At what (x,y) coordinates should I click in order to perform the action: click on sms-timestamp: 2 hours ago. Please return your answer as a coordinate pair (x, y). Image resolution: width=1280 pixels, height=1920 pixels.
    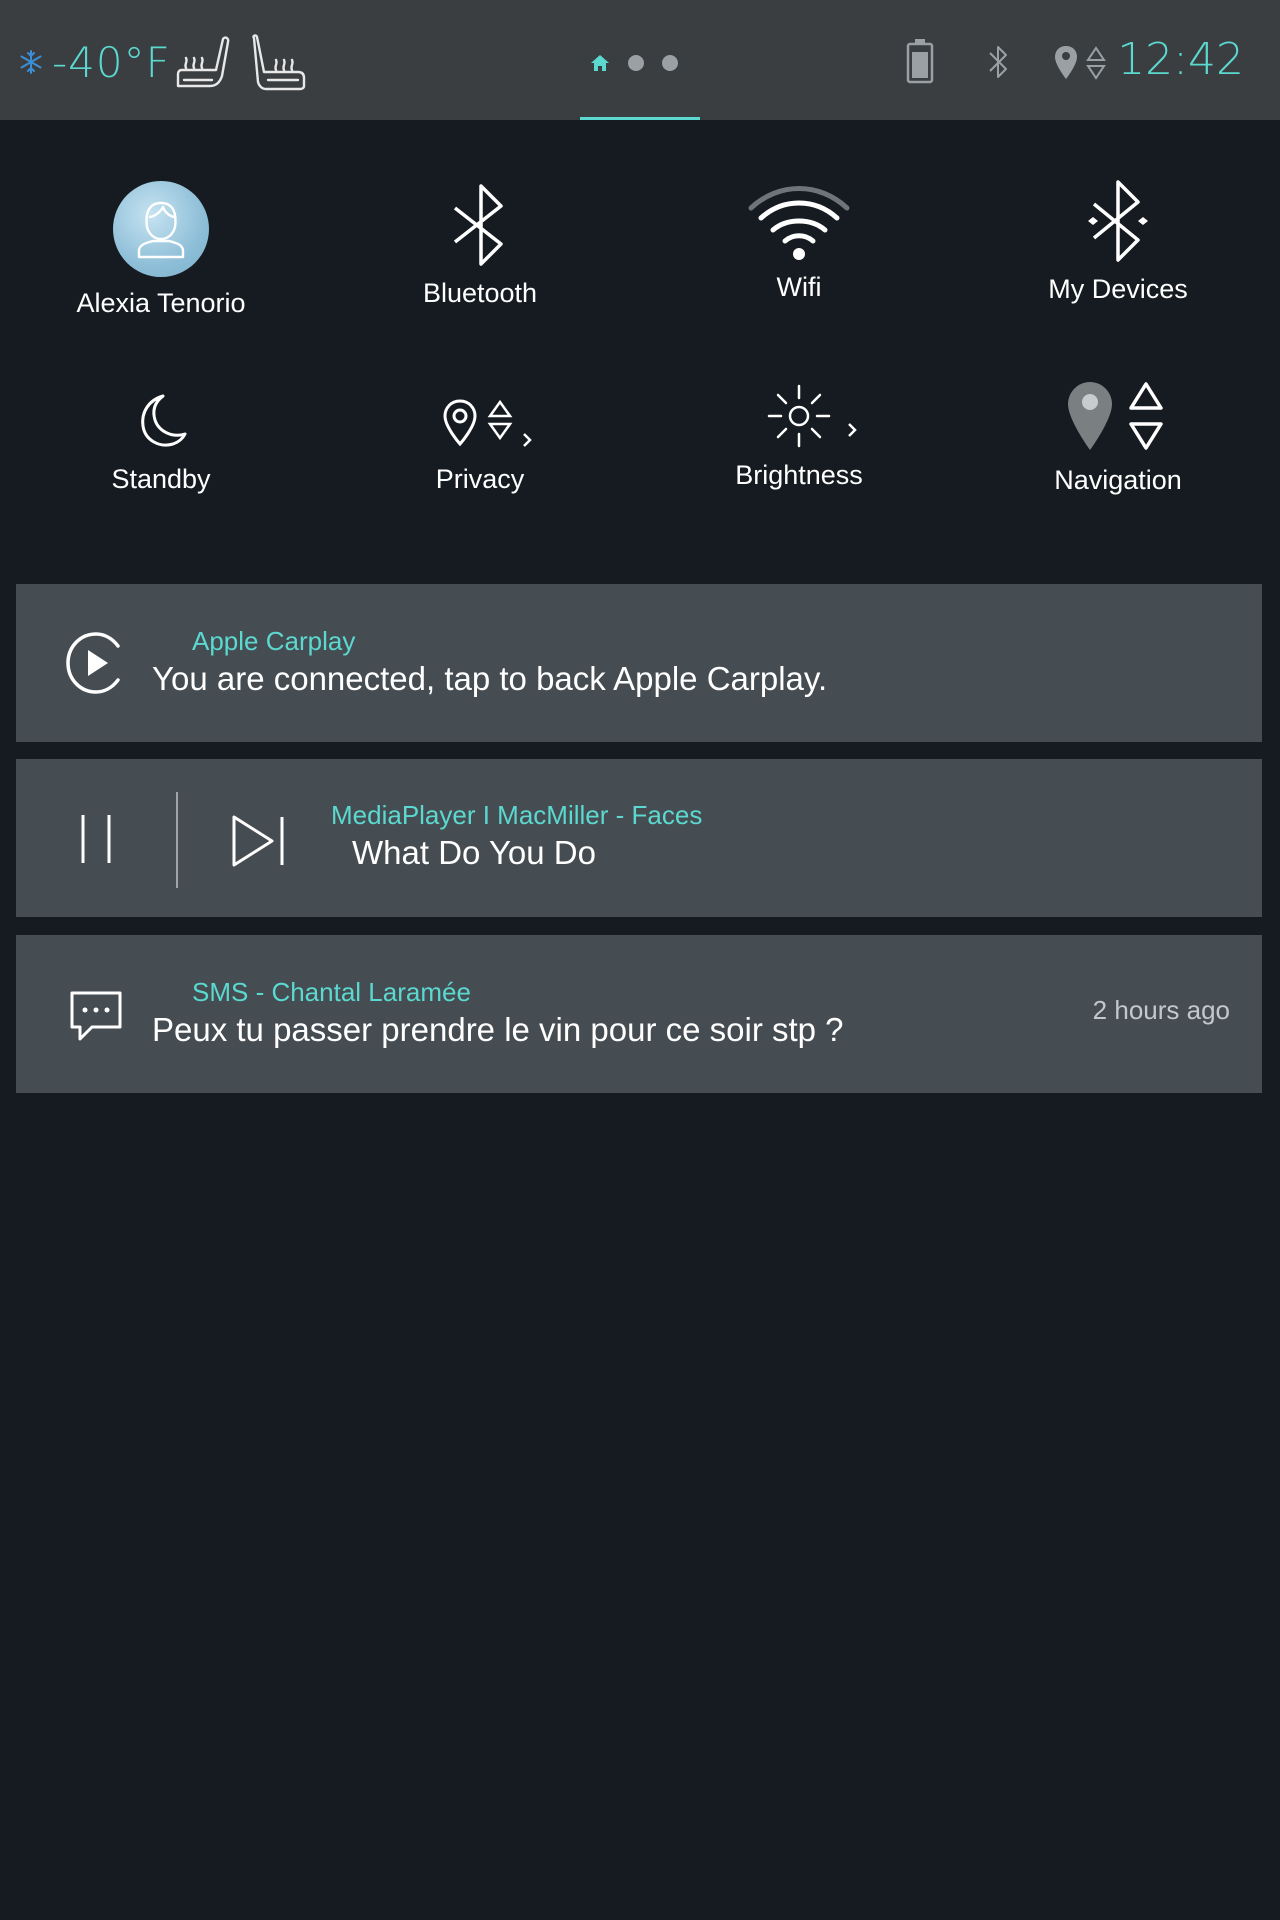
    Looking at the image, I should click on (1161, 1010).